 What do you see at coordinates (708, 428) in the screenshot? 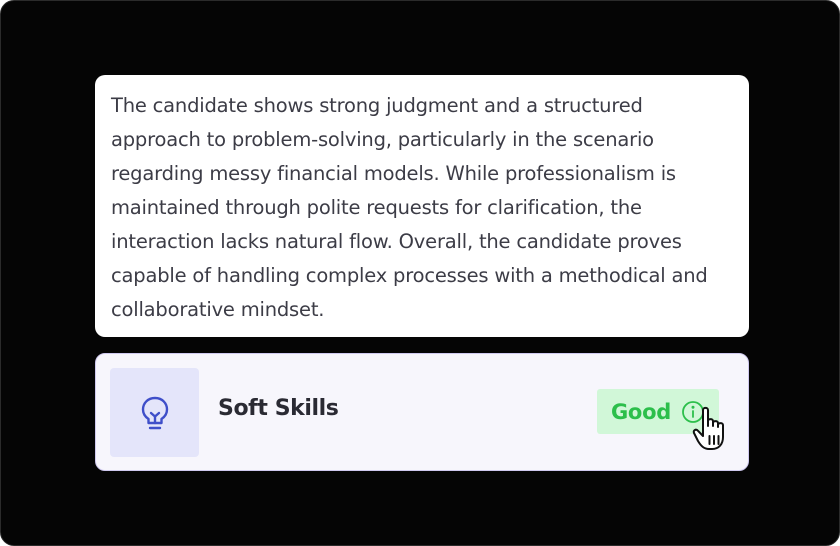
I see `hand-pointer-cursor-icon` at bounding box center [708, 428].